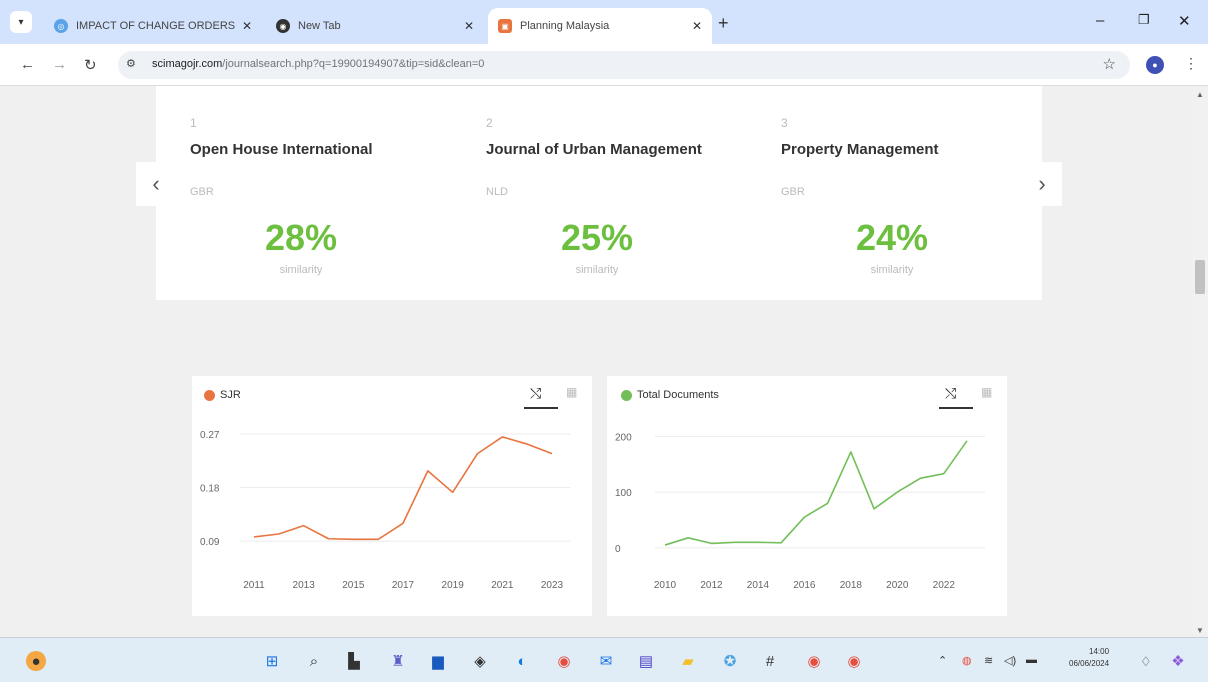 This screenshot has height=682, width=1208. What do you see at coordinates (730, 661) in the screenshot?
I see `settings-app-icon: ✪` at bounding box center [730, 661].